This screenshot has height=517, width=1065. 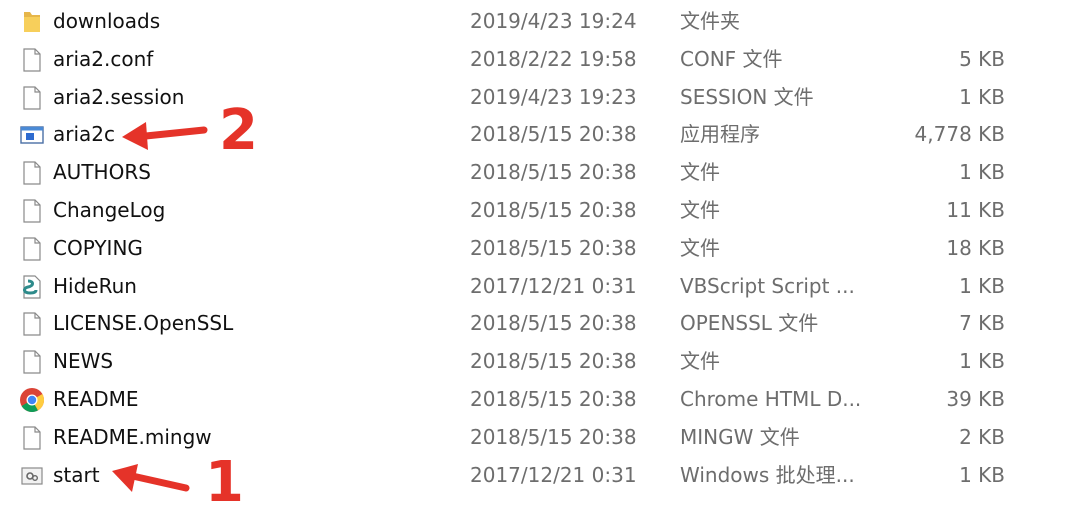 I want to click on application-icon, so click(x=32, y=135).